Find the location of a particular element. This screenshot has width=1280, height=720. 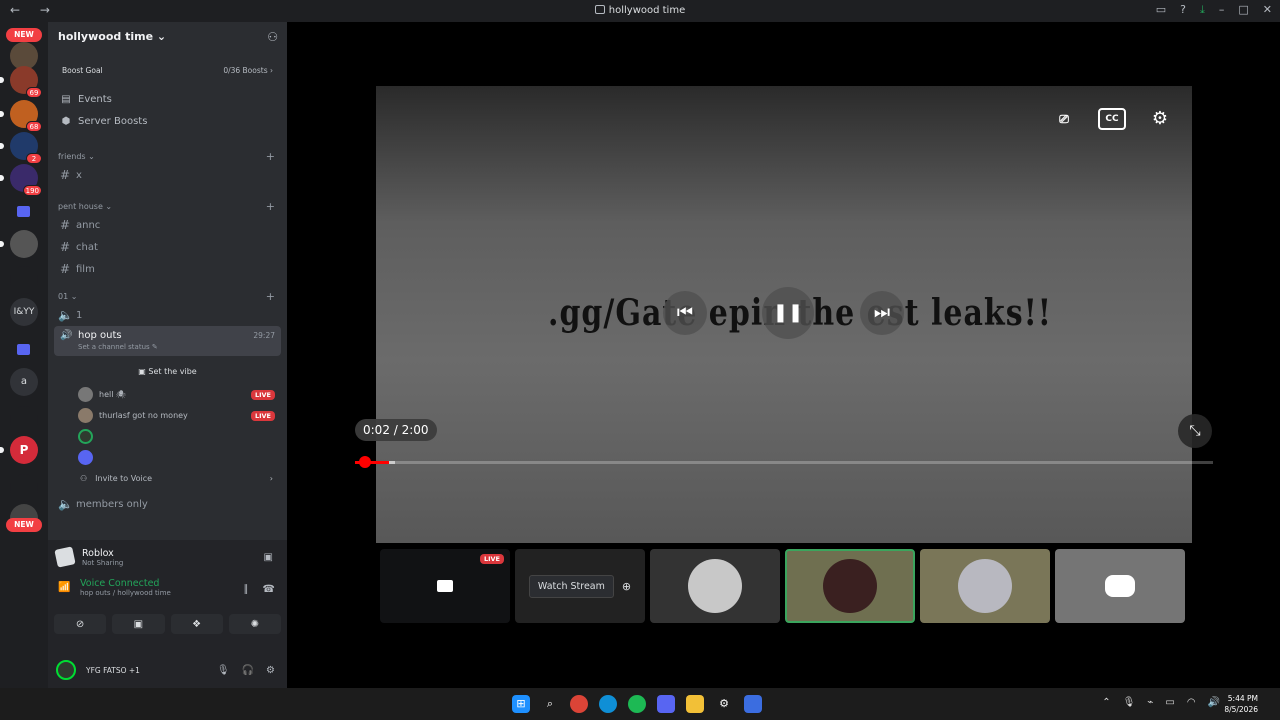

category-01: 01 ⌄ + is located at coordinates (167, 296).